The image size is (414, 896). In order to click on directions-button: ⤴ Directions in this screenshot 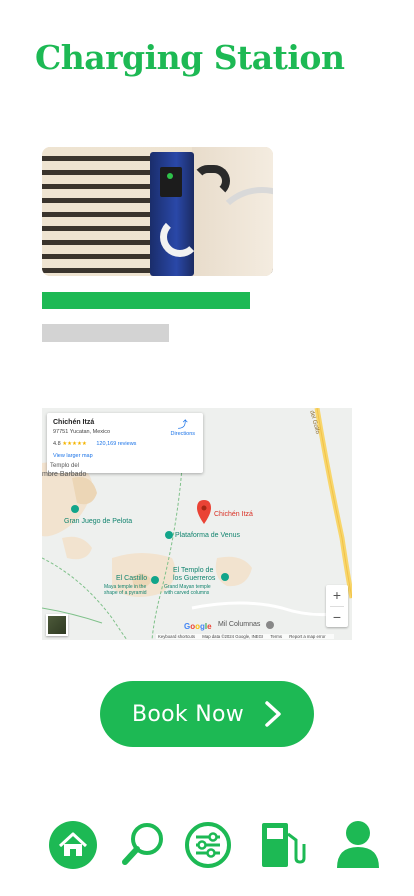, I will do `click(182, 429)`.